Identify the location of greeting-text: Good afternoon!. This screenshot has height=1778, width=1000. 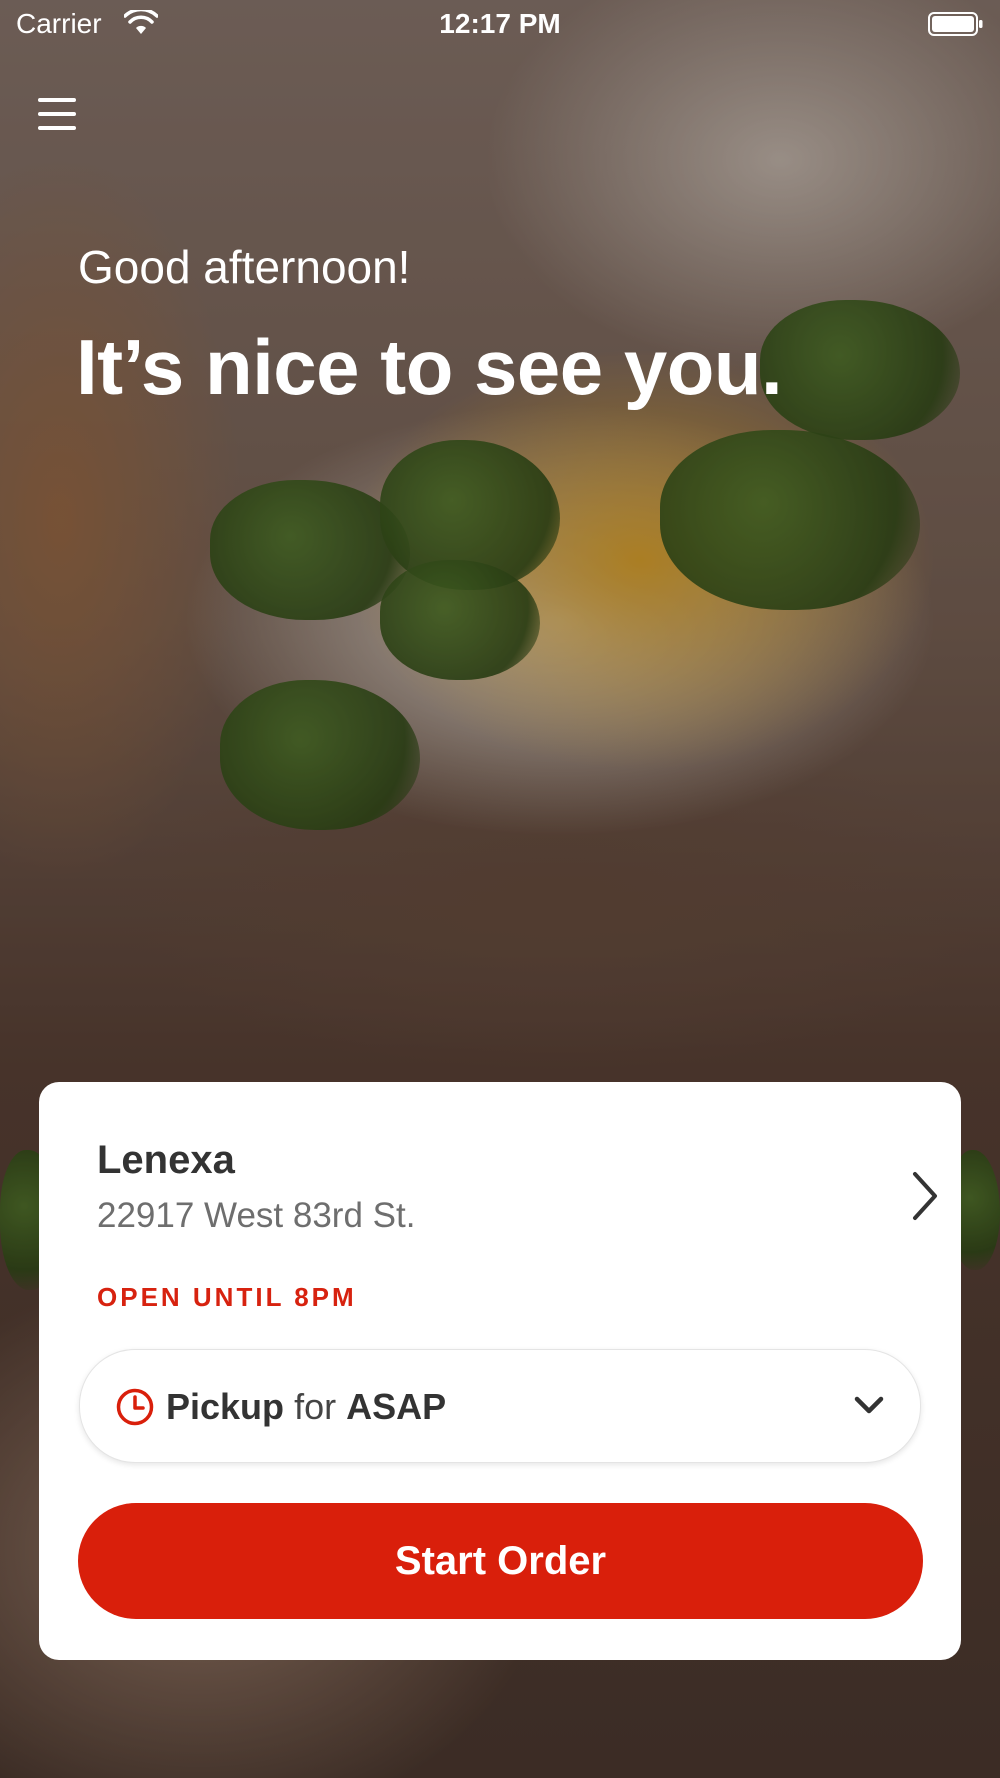
(244, 267).